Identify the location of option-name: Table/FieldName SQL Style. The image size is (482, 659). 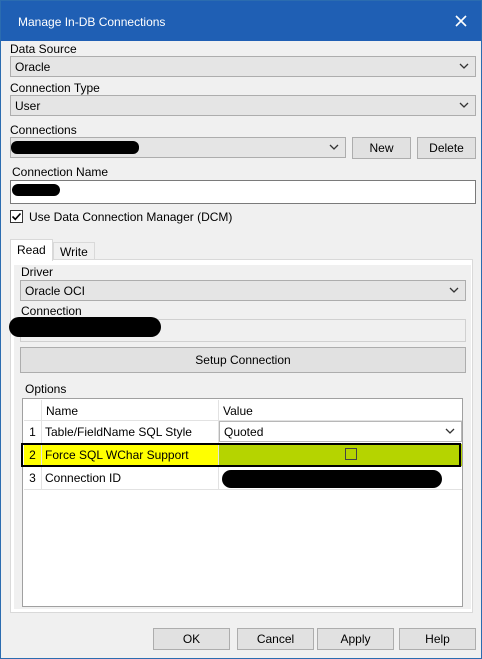
(130, 432).